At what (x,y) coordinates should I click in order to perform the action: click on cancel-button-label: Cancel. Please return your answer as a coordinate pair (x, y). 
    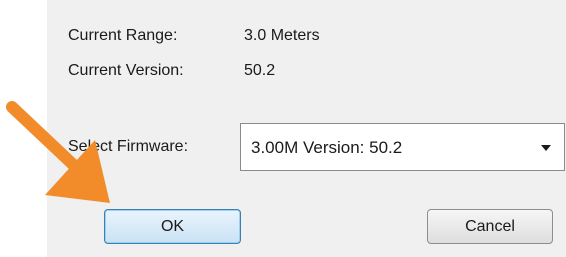
    Looking at the image, I should click on (490, 226).